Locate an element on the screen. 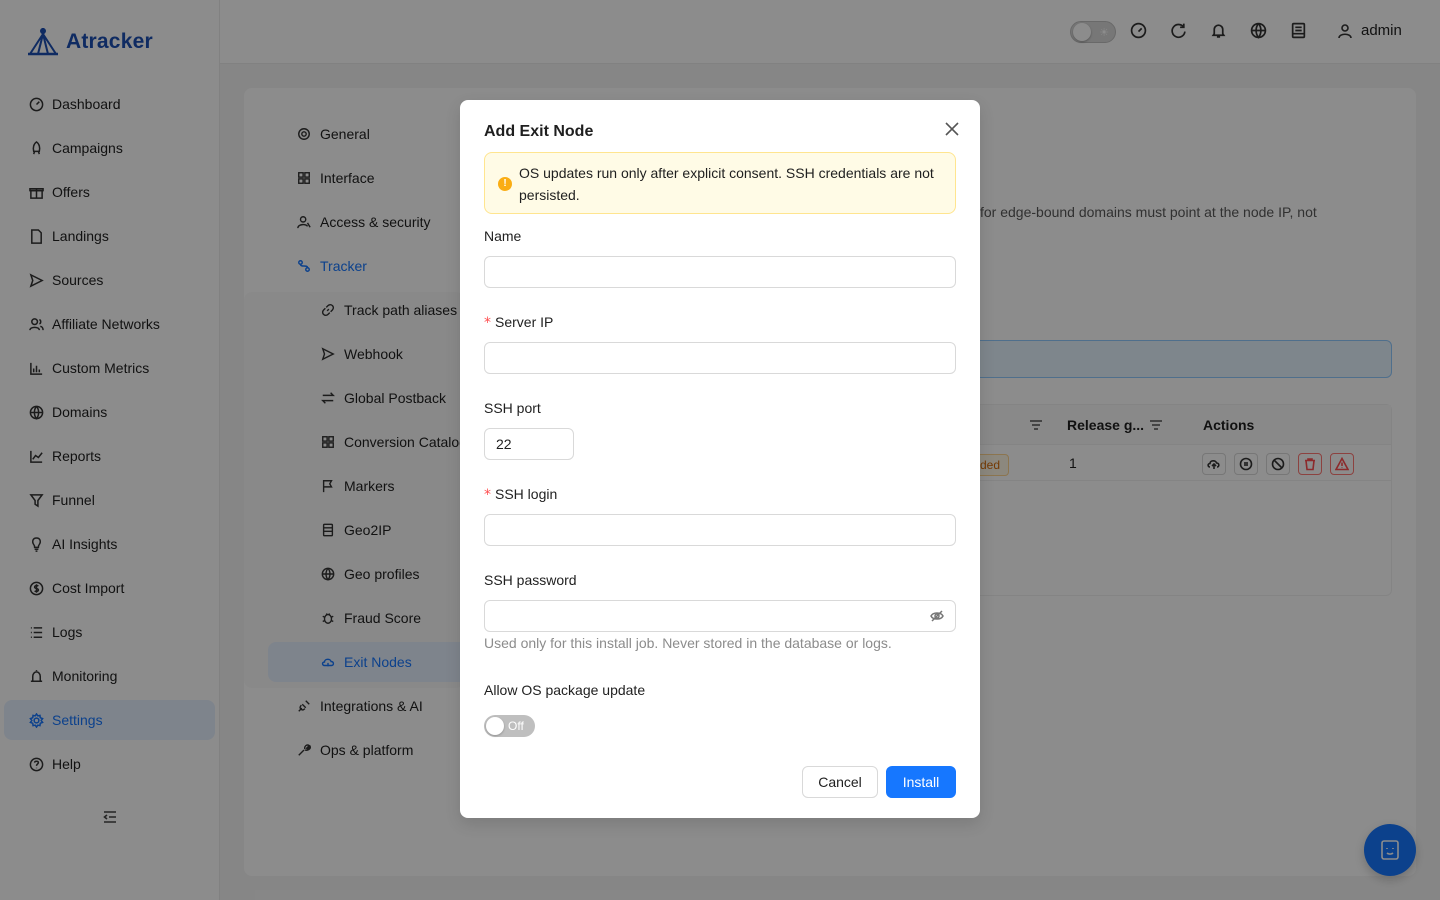  ssh-port-input is located at coordinates (529, 444).